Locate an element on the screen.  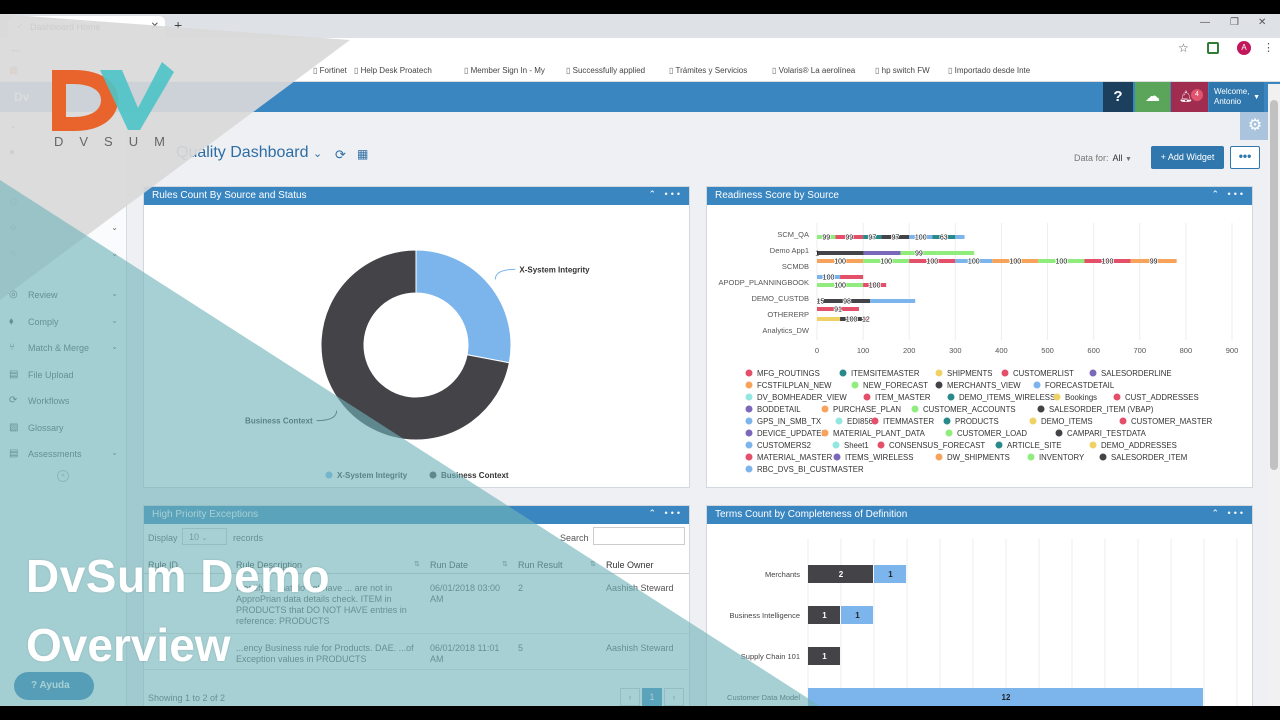
legend-item: PURCHASE_PLAN is located at coordinates (867, 409).